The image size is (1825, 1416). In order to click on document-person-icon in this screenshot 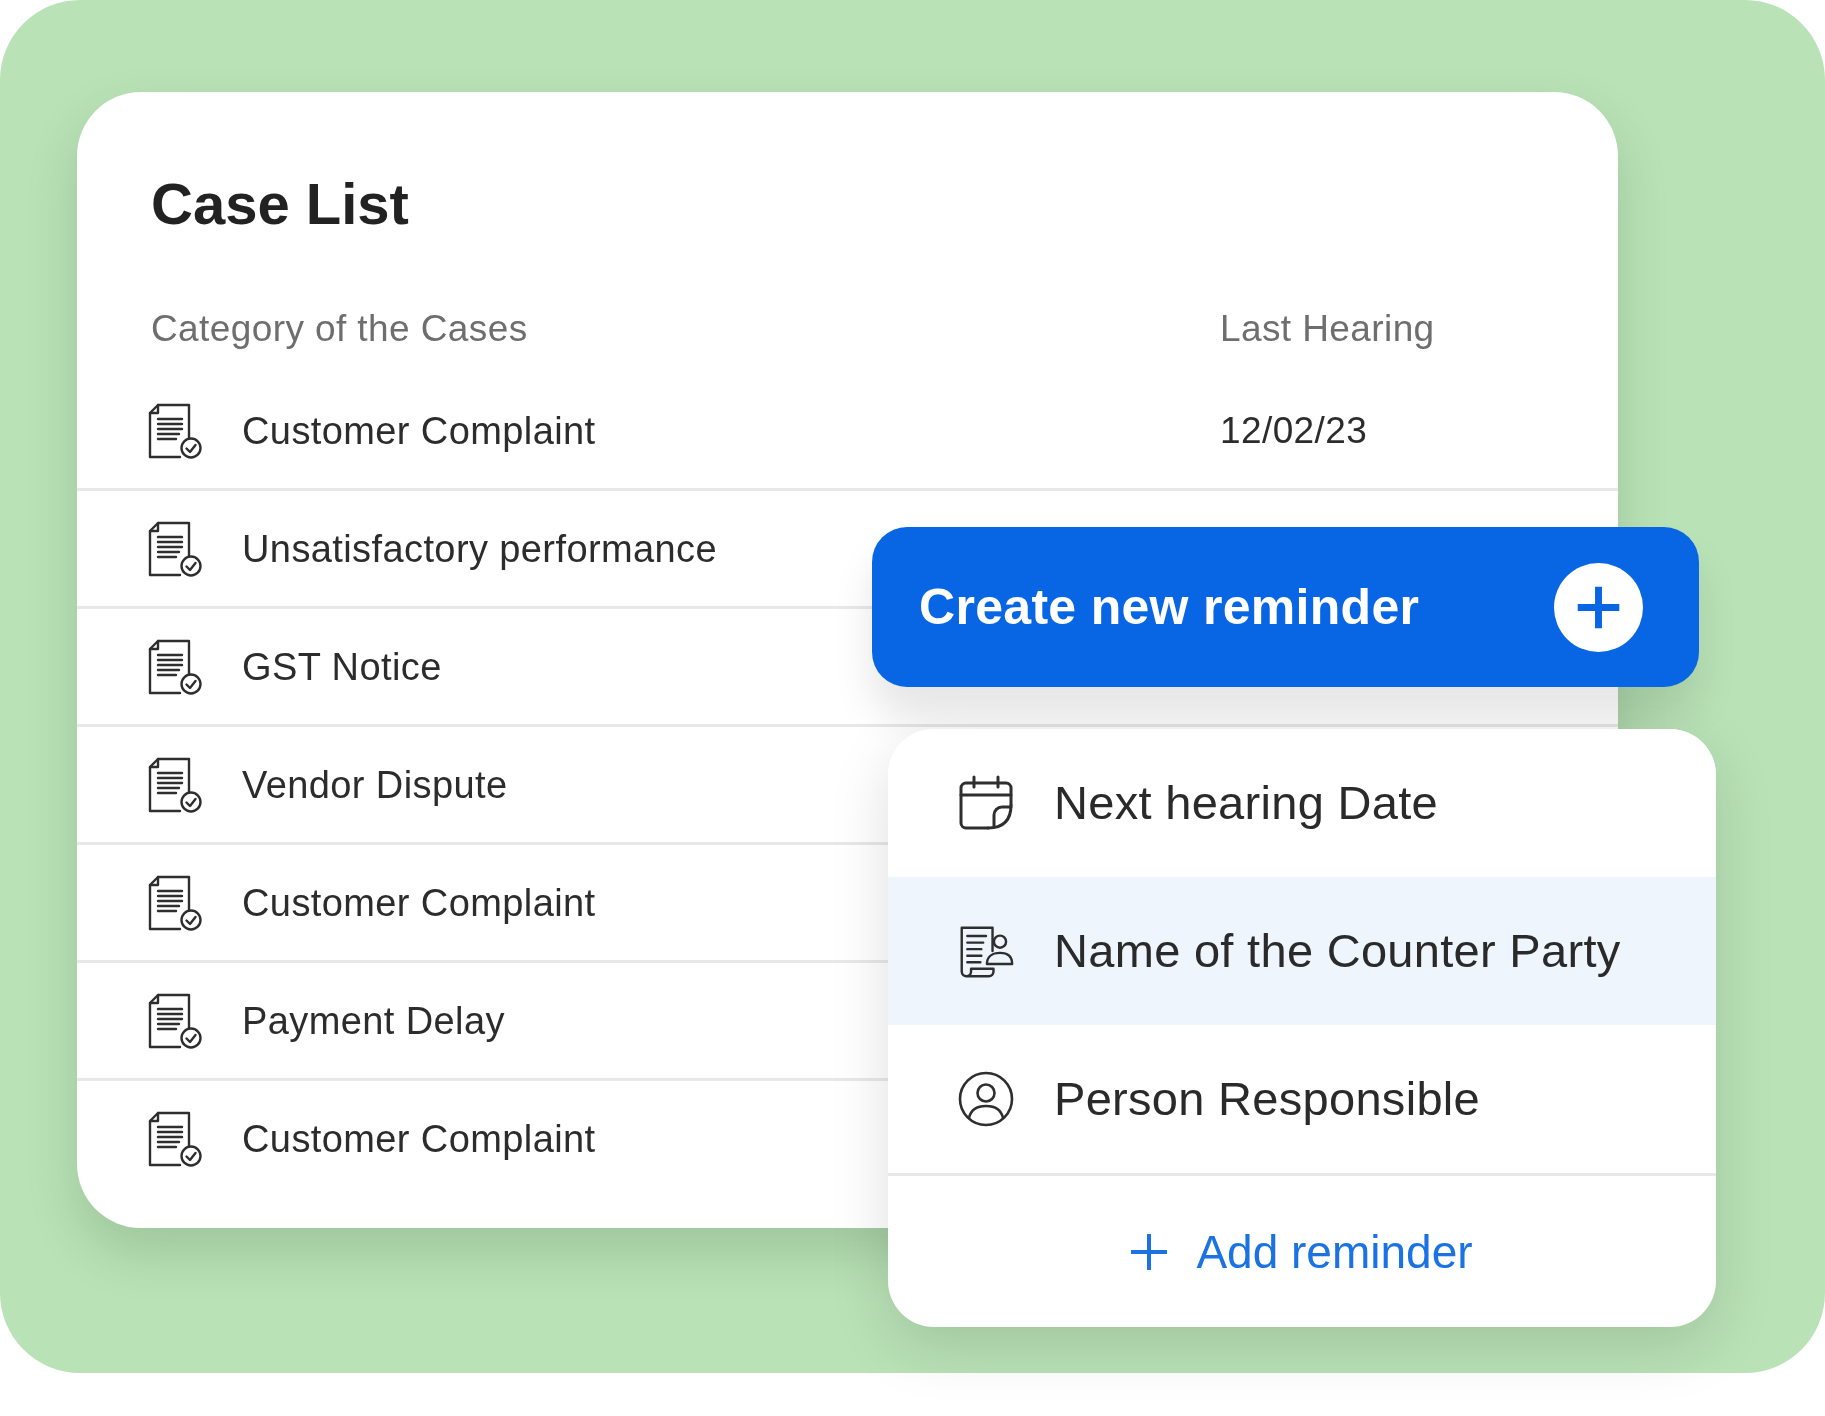, I will do `click(986, 951)`.